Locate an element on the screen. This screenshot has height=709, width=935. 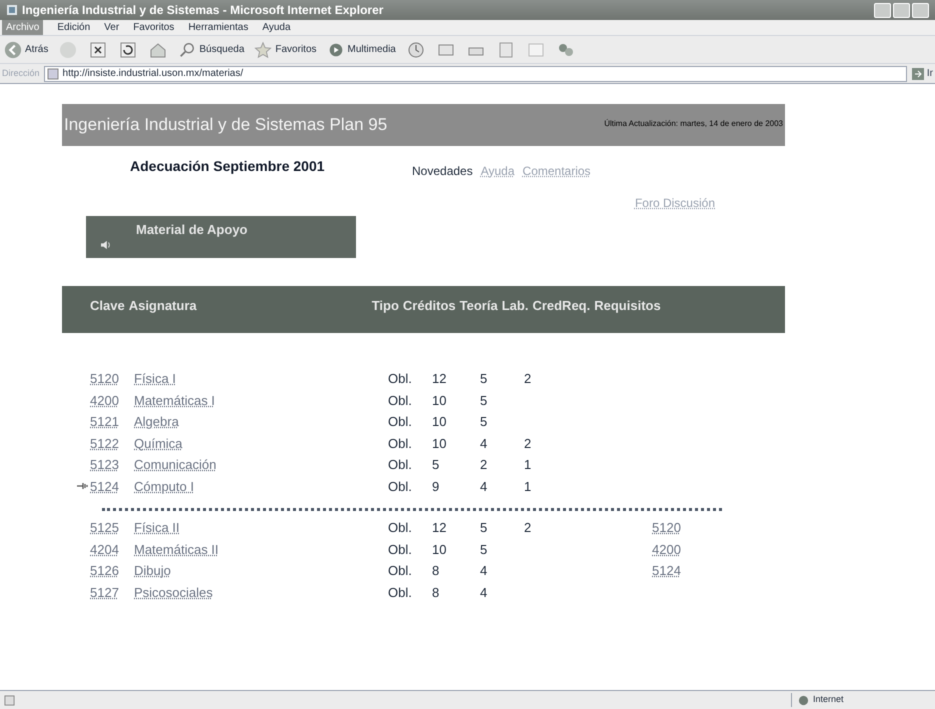
page-heading: Adecuación Septiembre 2001 is located at coordinates (228, 166).